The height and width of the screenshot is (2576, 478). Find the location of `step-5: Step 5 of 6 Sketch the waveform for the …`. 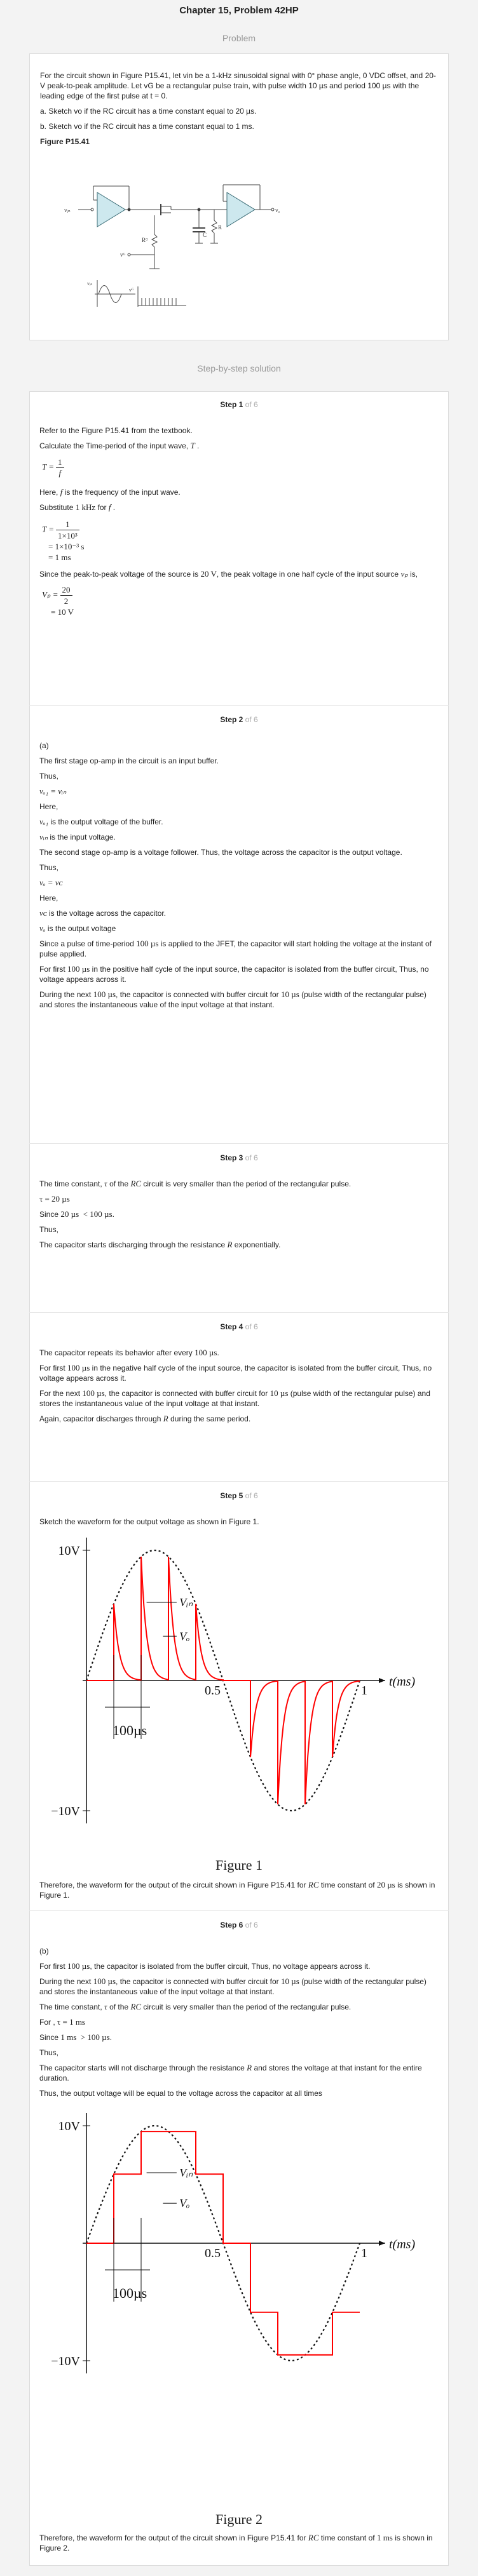

step-5: Step 5 of 6 Sketch the waveform for the … is located at coordinates (239, 1691).